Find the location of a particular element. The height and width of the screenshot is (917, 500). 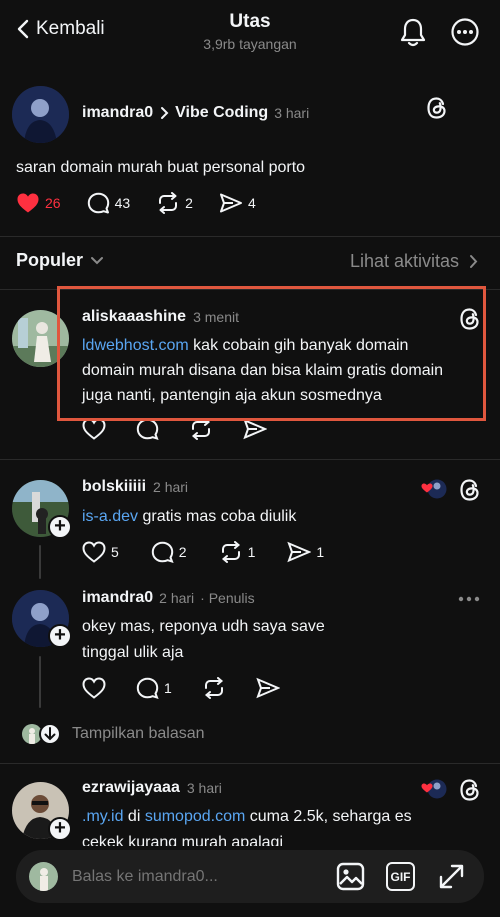

reply-text: is-a.dev gratis mas coba diulik is located at coordinates (189, 516).